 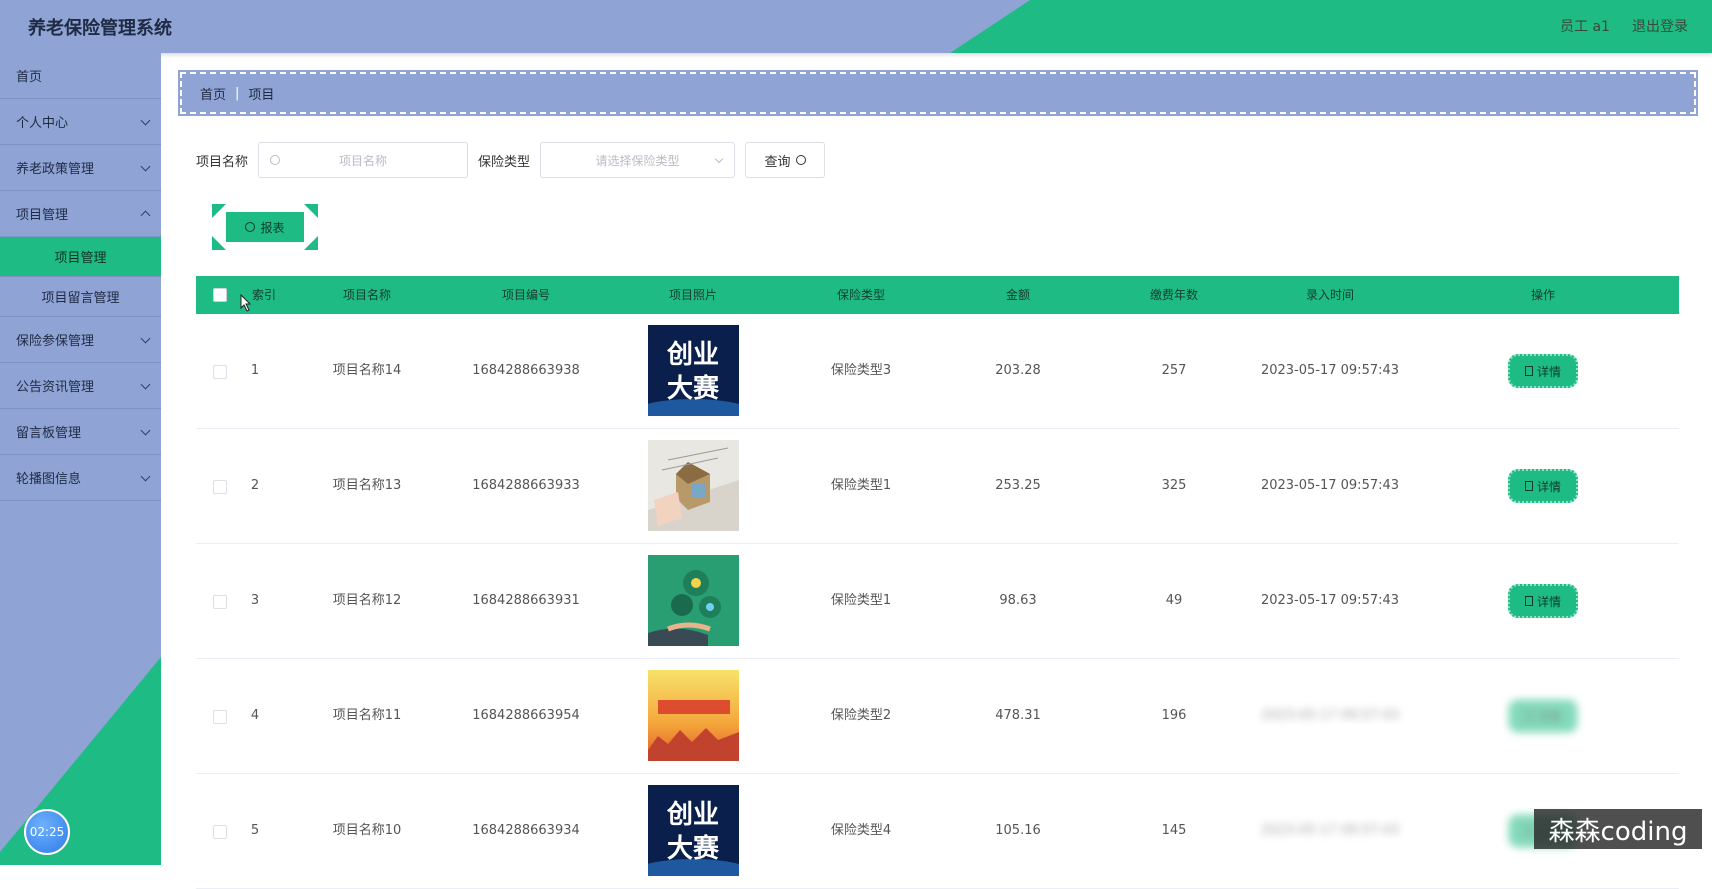 I want to click on cell-code: 1684288663954, so click(x=526, y=715).